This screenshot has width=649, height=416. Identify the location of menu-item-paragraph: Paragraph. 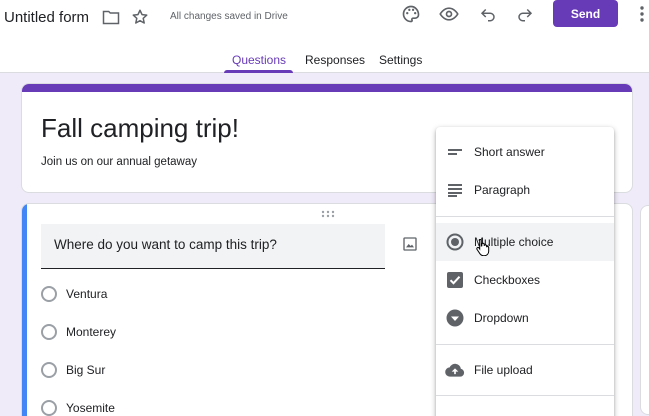
(525, 190).